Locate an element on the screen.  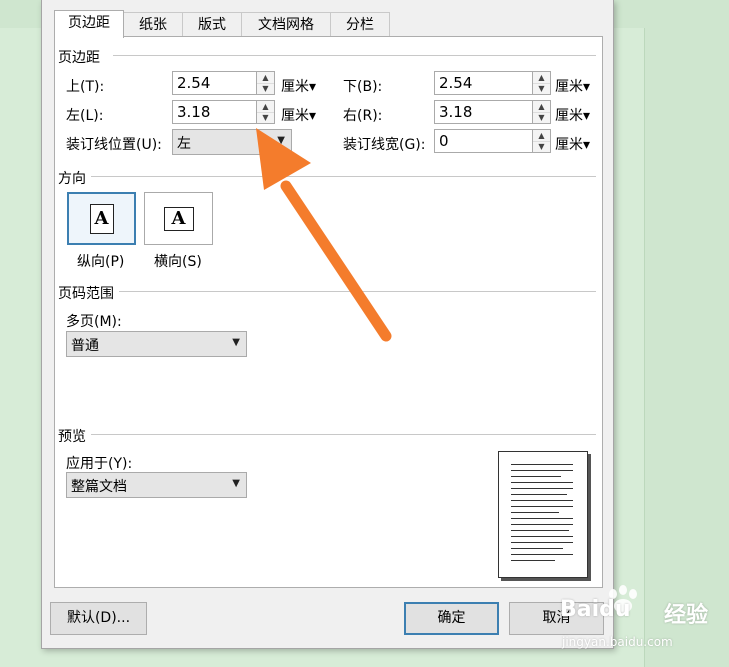
portrait-option: A is located at coordinates (101, 218).